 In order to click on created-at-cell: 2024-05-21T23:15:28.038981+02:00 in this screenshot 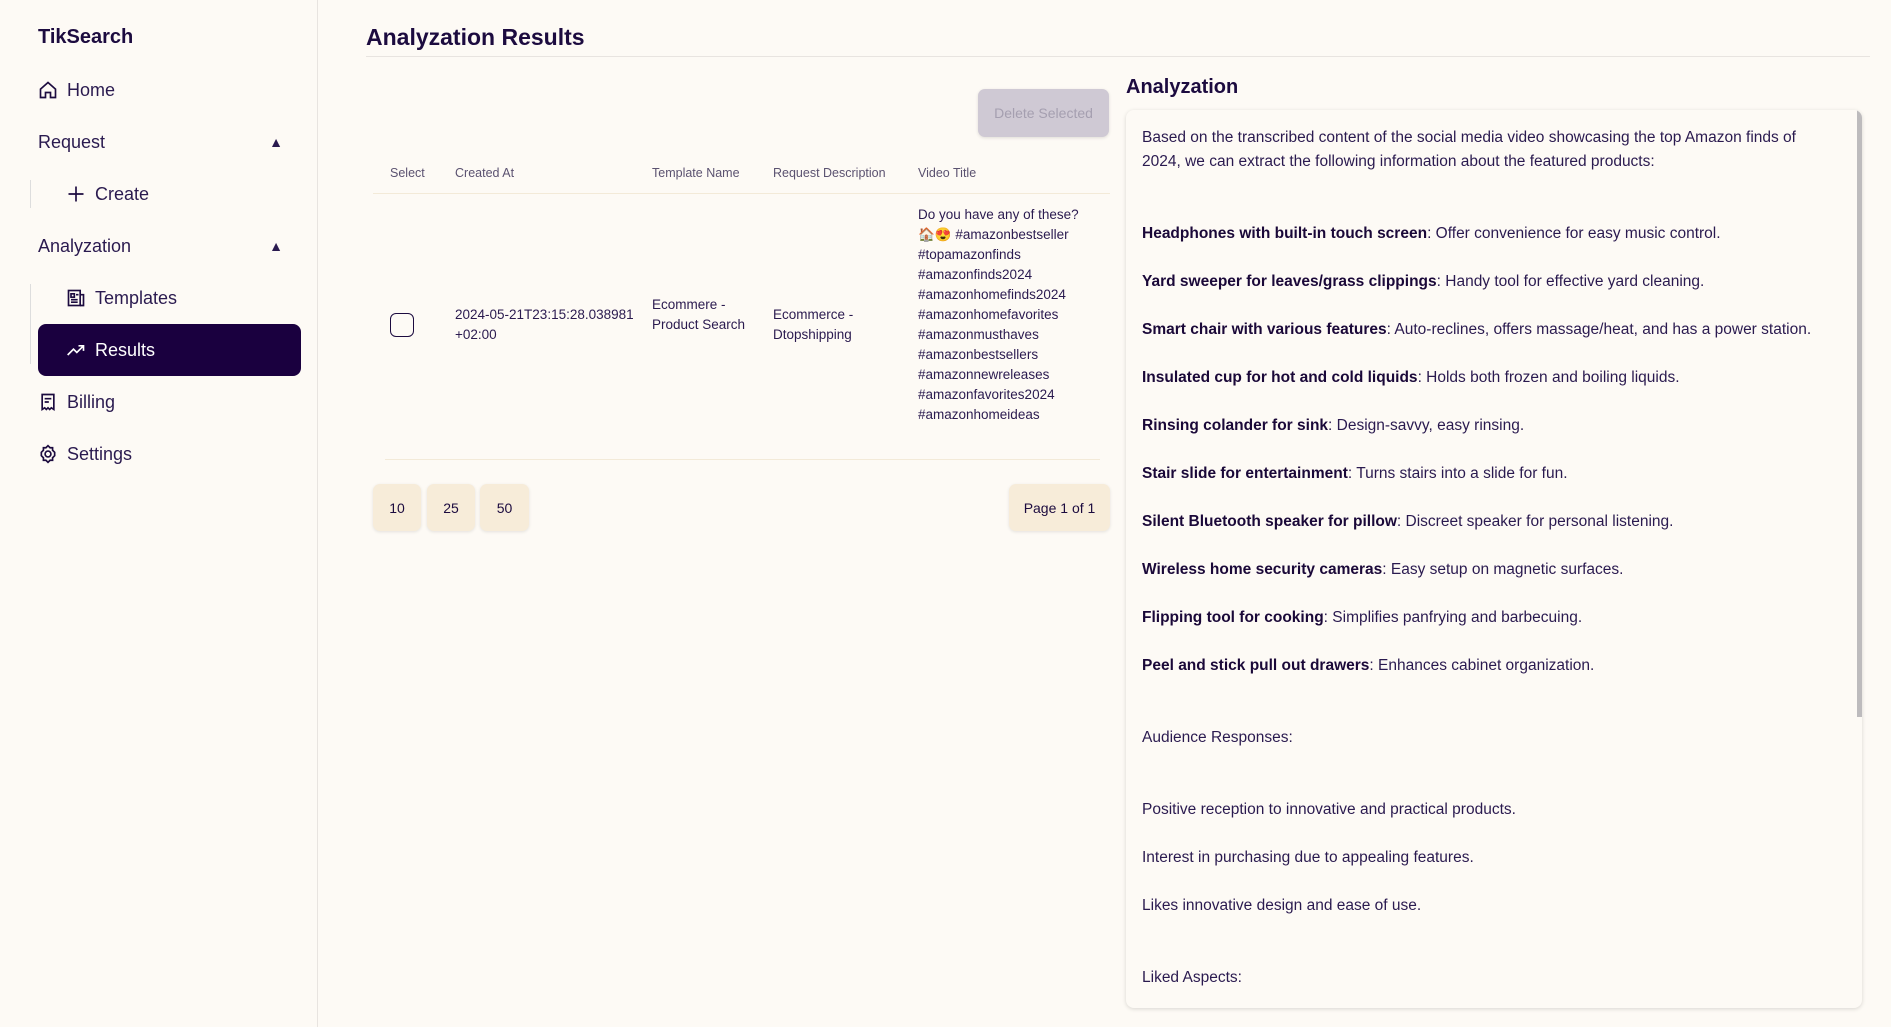, I will do `click(544, 324)`.